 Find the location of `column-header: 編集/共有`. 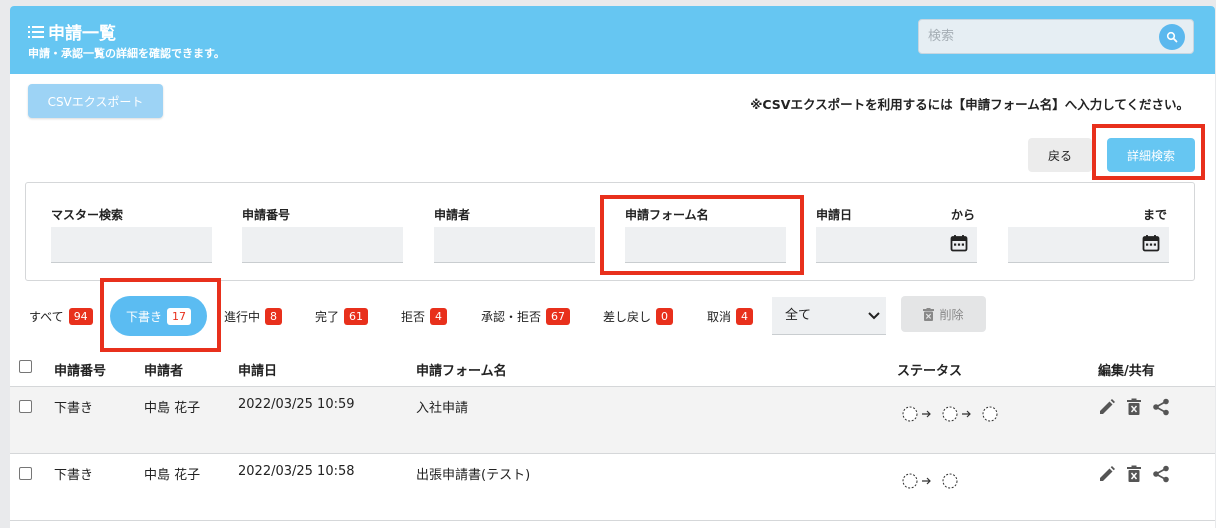

column-header: 編集/共有 is located at coordinates (1126, 371).